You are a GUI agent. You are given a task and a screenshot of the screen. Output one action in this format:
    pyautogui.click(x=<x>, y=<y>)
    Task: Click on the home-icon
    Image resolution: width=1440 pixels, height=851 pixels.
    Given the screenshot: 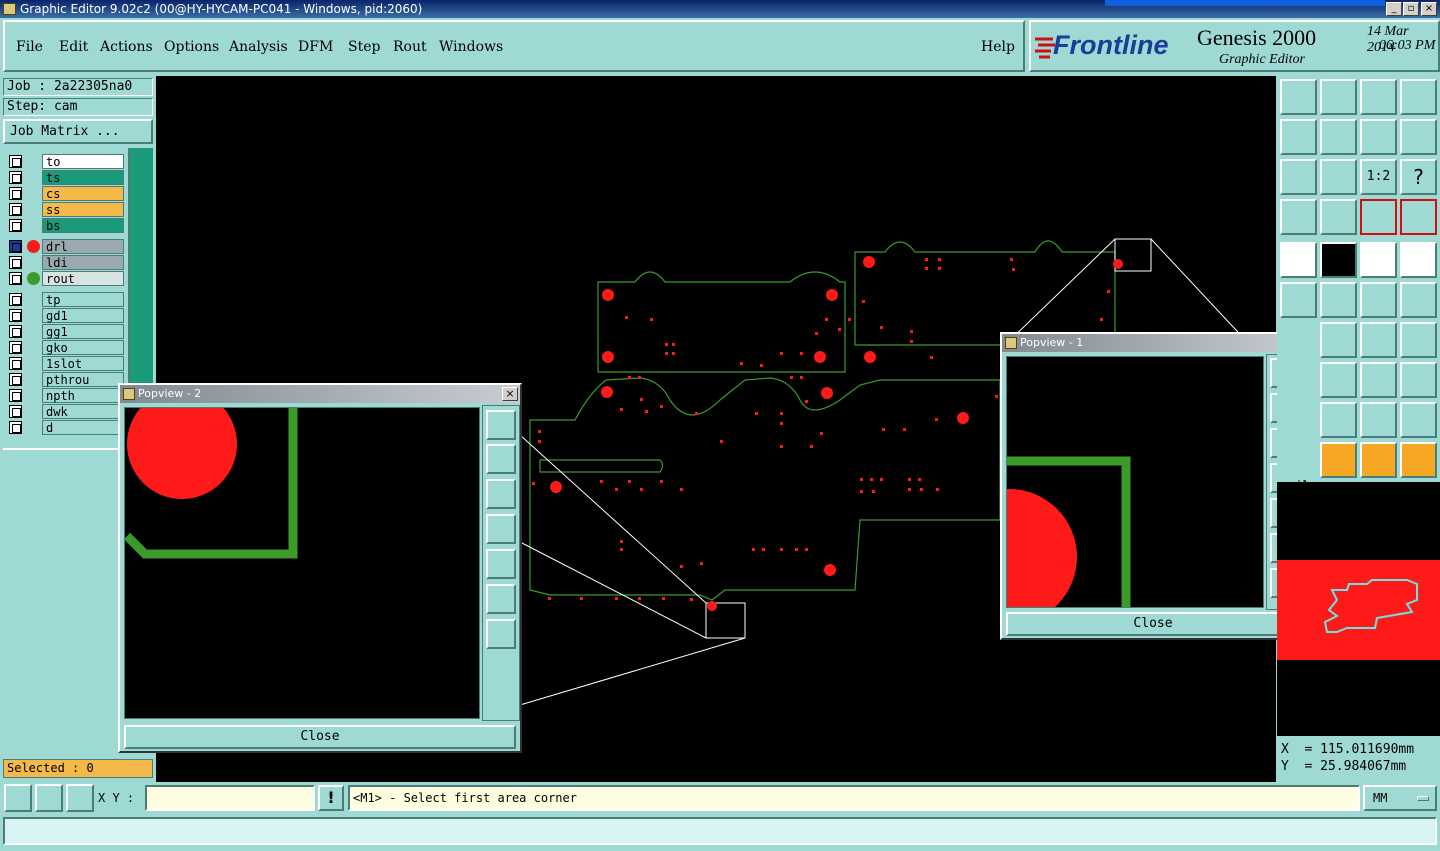 What is the action you would take?
    pyautogui.click(x=1378, y=97)
    